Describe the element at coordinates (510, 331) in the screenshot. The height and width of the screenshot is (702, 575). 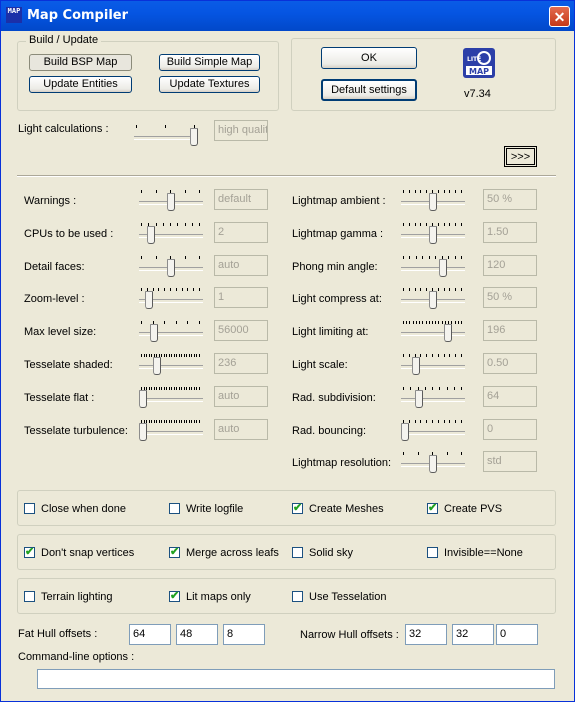
I see `light-limiting-at-value: 196` at that location.